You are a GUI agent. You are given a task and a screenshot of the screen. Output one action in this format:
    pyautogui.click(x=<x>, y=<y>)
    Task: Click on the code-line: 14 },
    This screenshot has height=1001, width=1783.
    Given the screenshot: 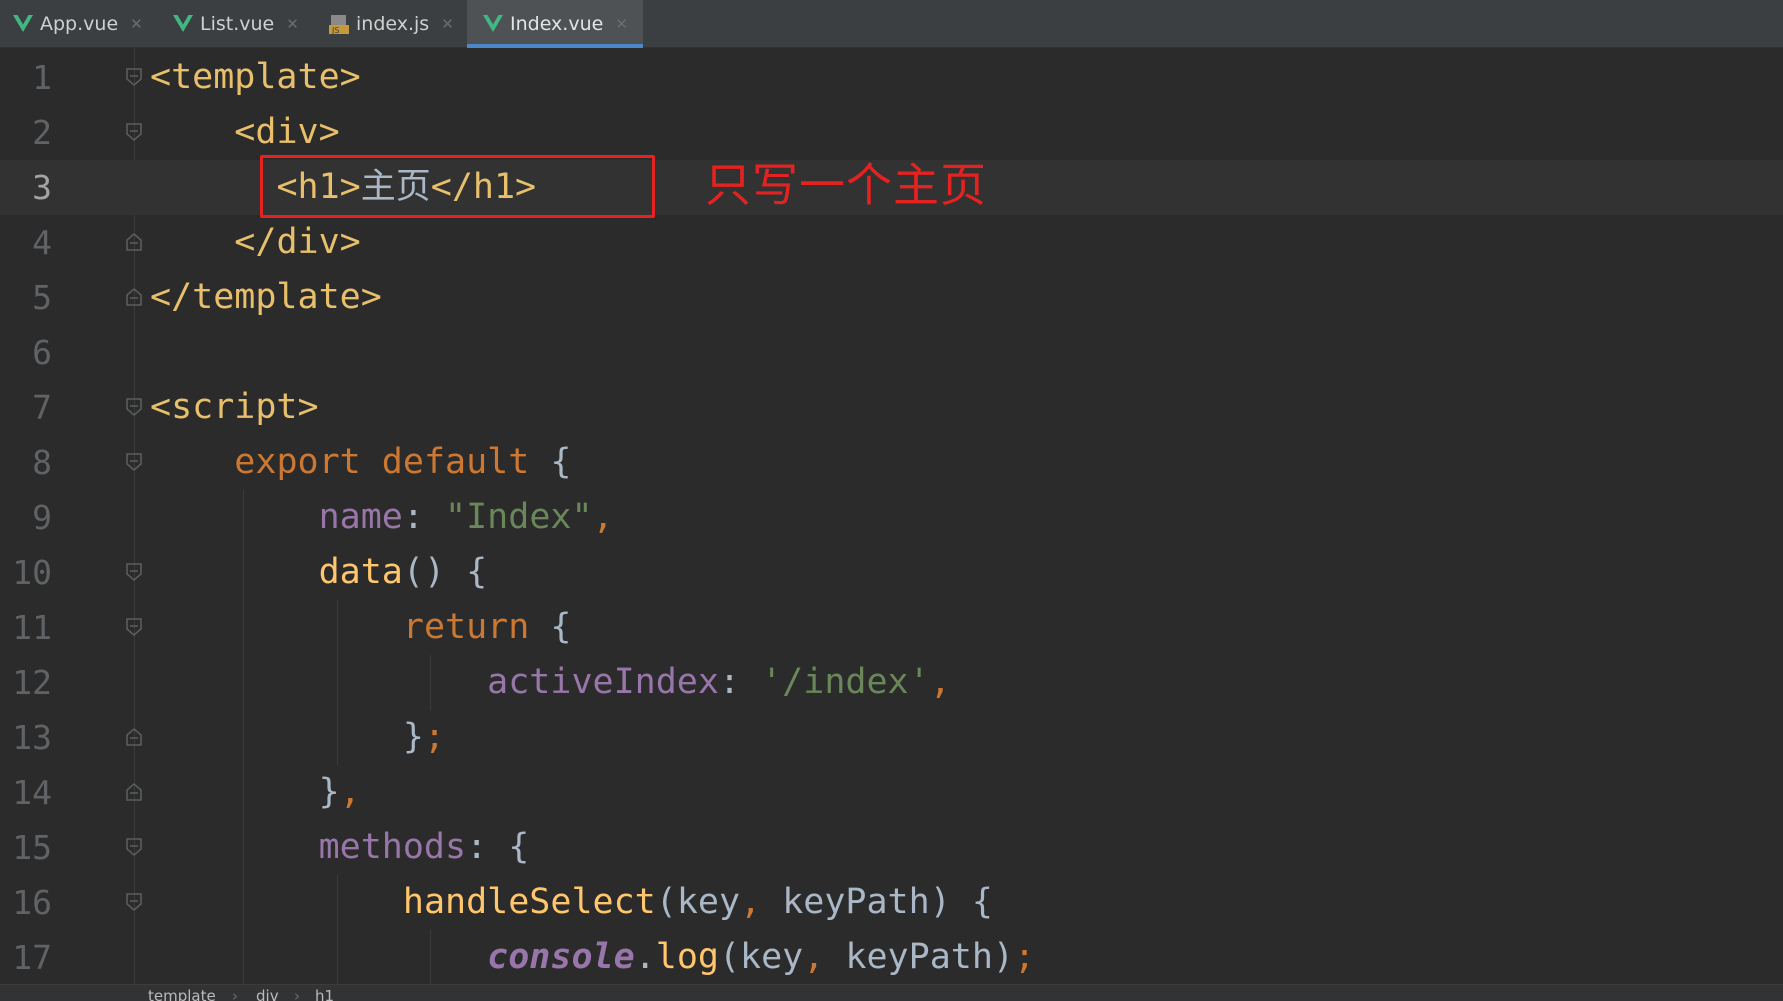 What is the action you would take?
    pyautogui.click(x=891, y=792)
    